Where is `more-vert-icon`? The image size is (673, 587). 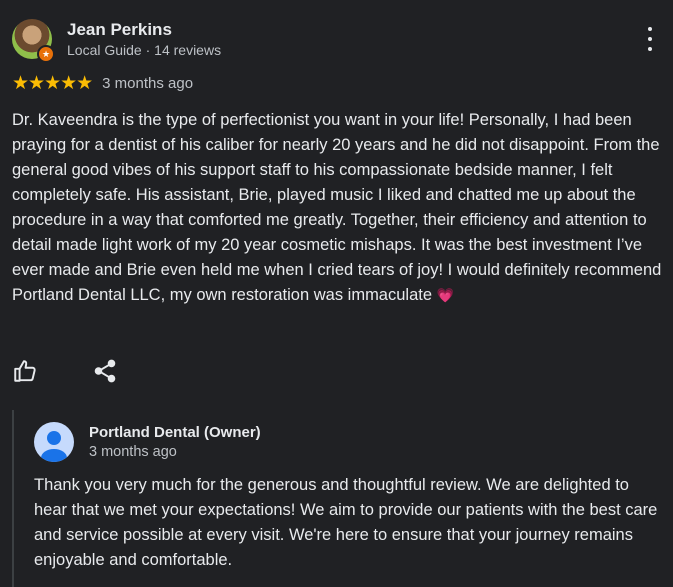 more-vert-icon is located at coordinates (650, 39).